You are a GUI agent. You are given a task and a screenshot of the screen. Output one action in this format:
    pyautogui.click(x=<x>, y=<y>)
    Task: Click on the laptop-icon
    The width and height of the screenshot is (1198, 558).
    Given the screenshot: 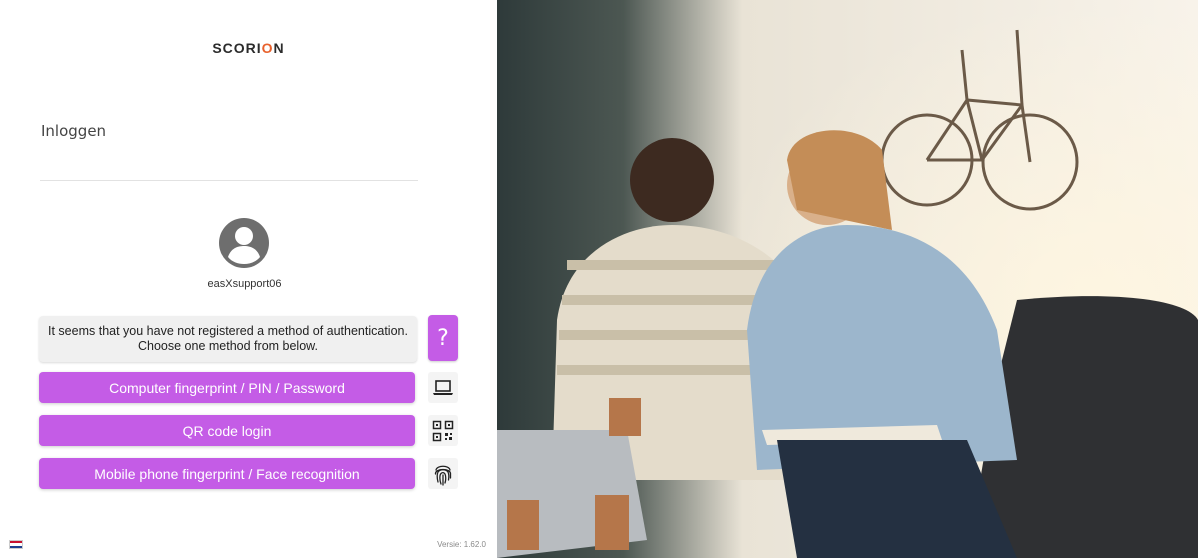 What is the action you would take?
    pyautogui.click(x=443, y=387)
    